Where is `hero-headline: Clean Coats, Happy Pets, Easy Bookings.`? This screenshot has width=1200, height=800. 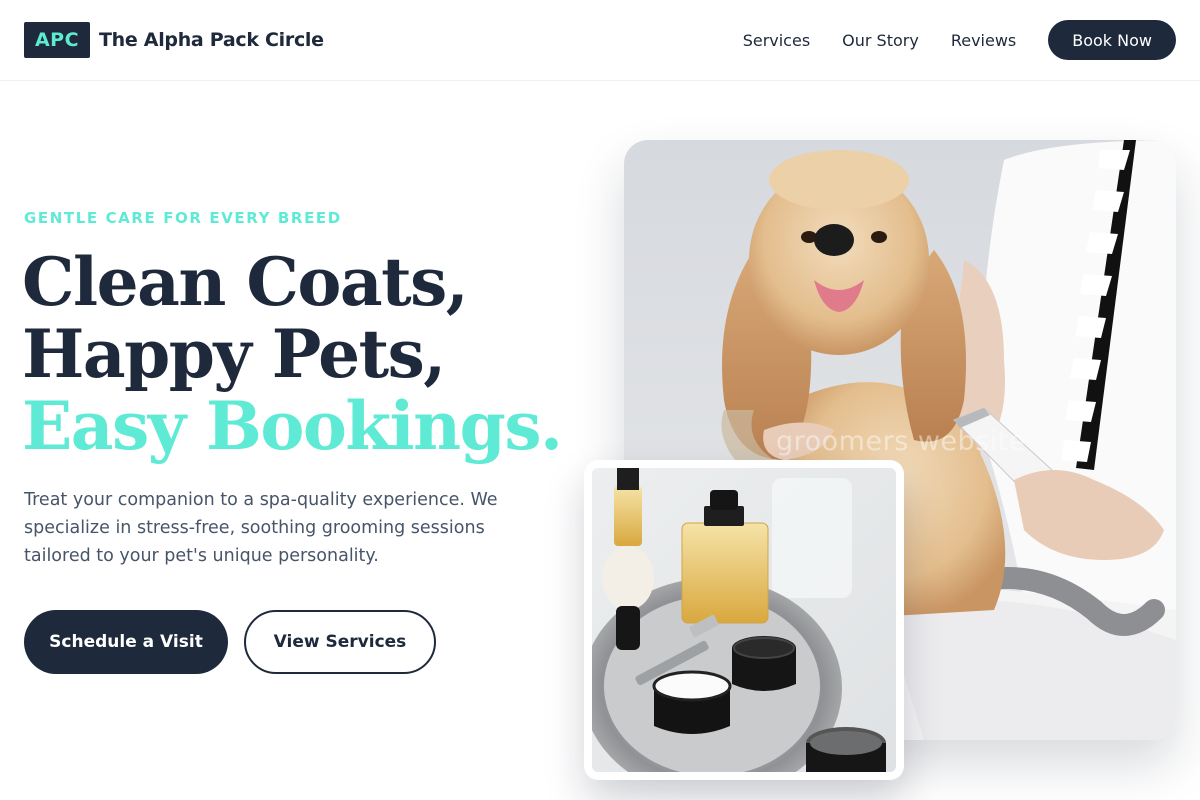
hero-headline: Clean Coats, Happy Pets, Easy Bookings. is located at coordinates (302, 354).